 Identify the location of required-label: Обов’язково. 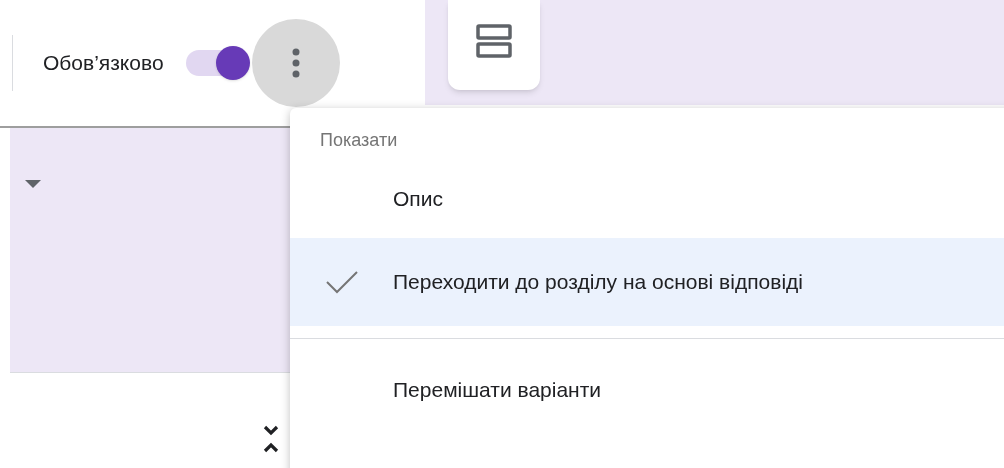
(103, 63).